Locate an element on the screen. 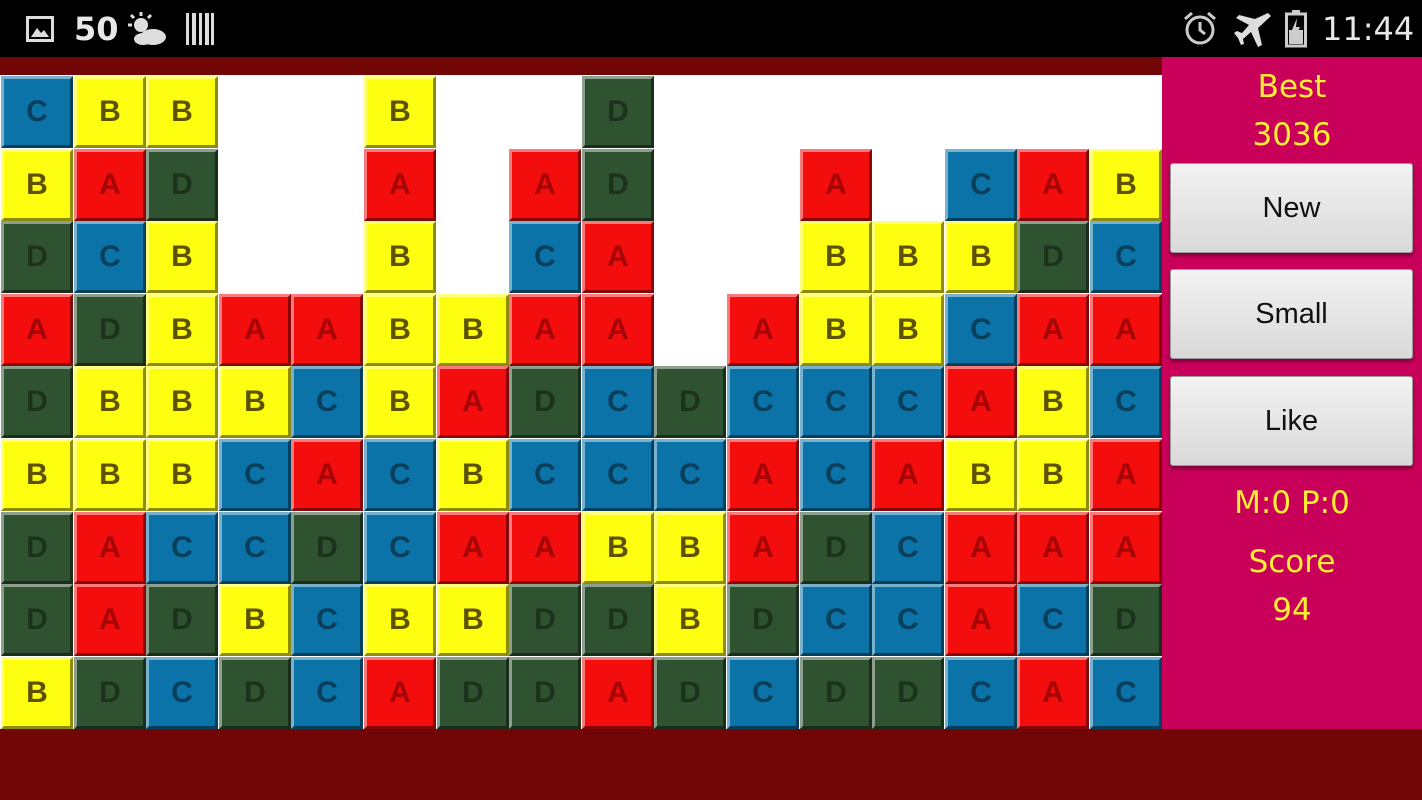  new-game-button: New is located at coordinates (1291, 208).